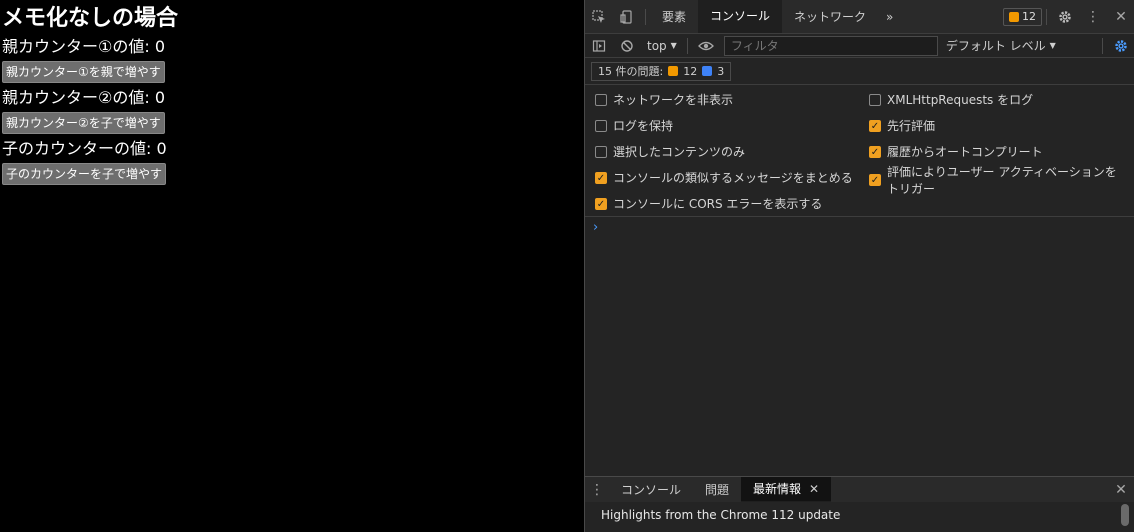 The height and width of the screenshot is (532, 1134). I want to click on drawer-tab-bar: ⋮ コンソール 問題 最新情報 ✕ ✕, so click(859, 489).